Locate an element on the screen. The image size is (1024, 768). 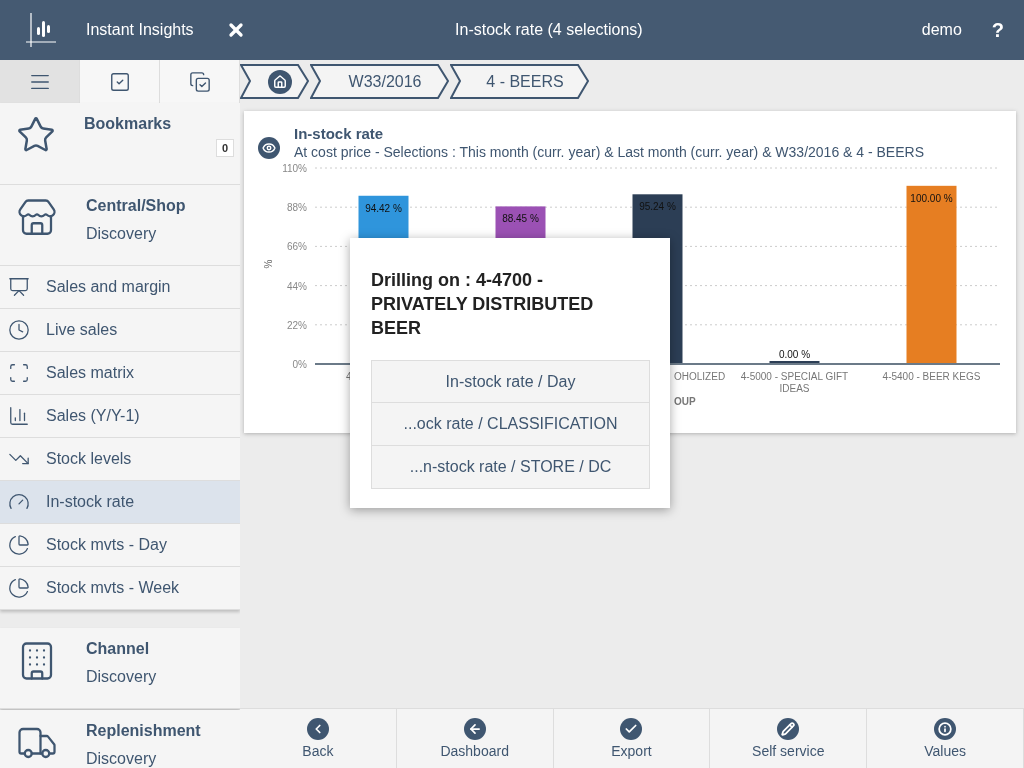
close-icon is located at coordinates (236, 30).